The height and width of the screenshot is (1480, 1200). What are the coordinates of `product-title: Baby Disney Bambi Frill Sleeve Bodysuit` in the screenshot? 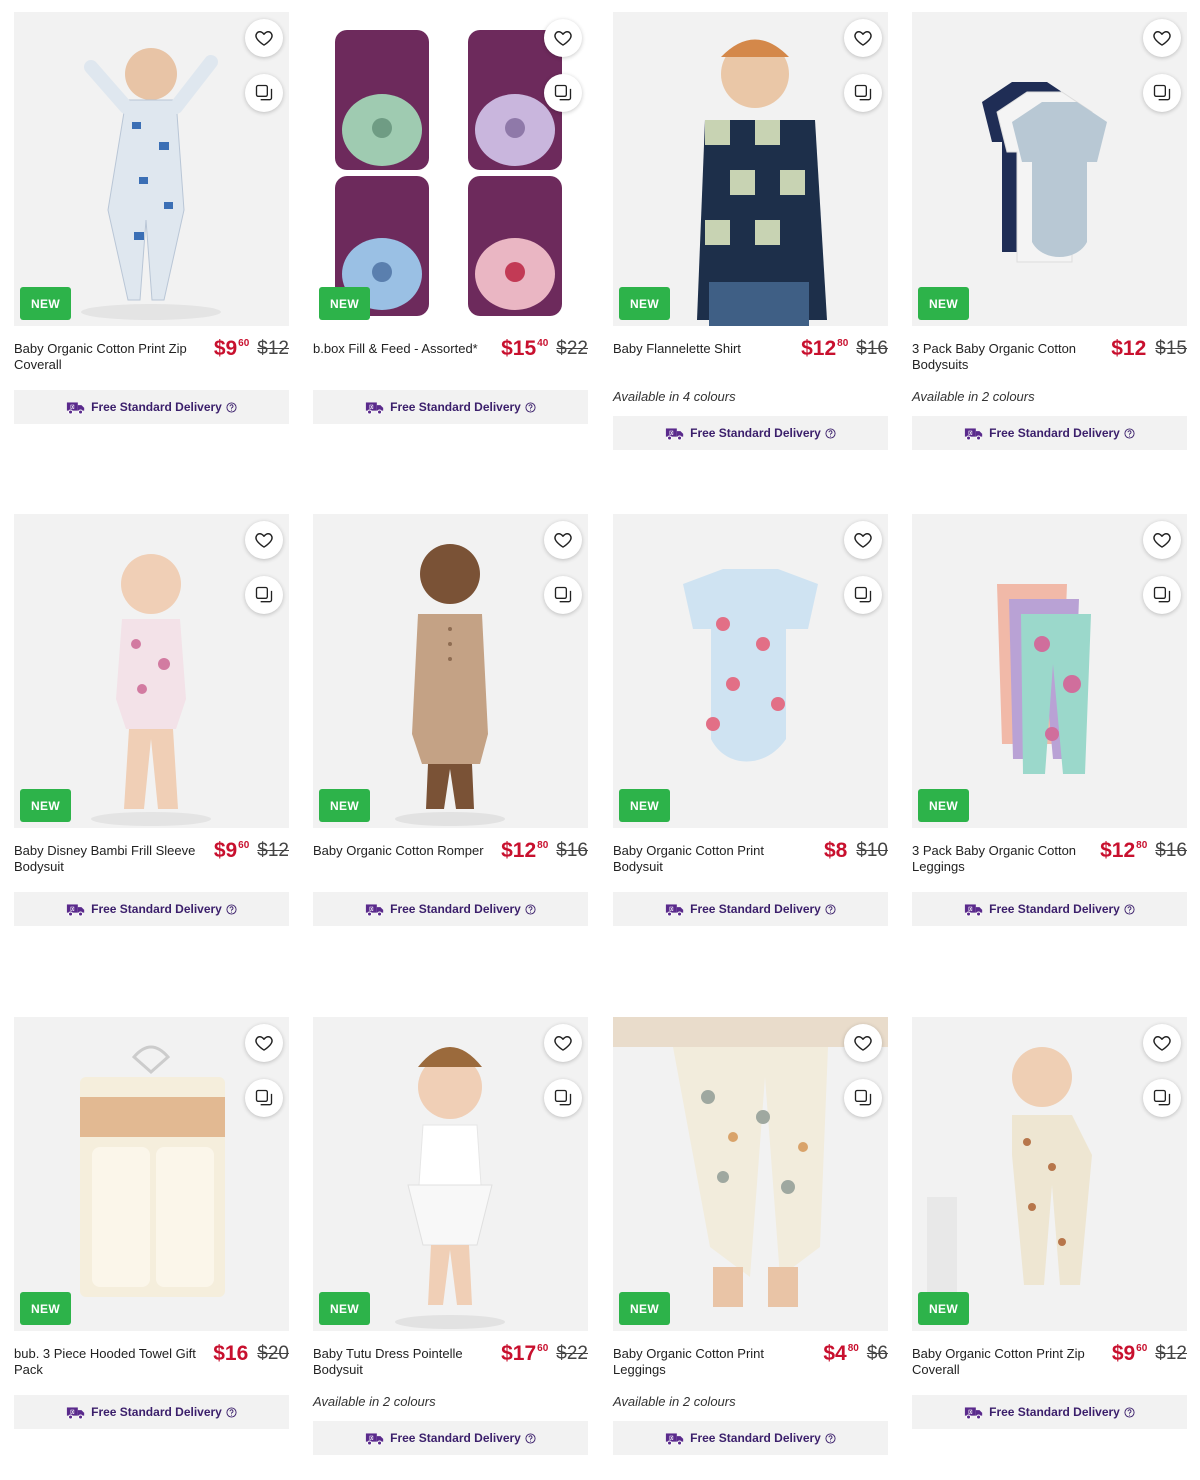 It's located at (106, 859).